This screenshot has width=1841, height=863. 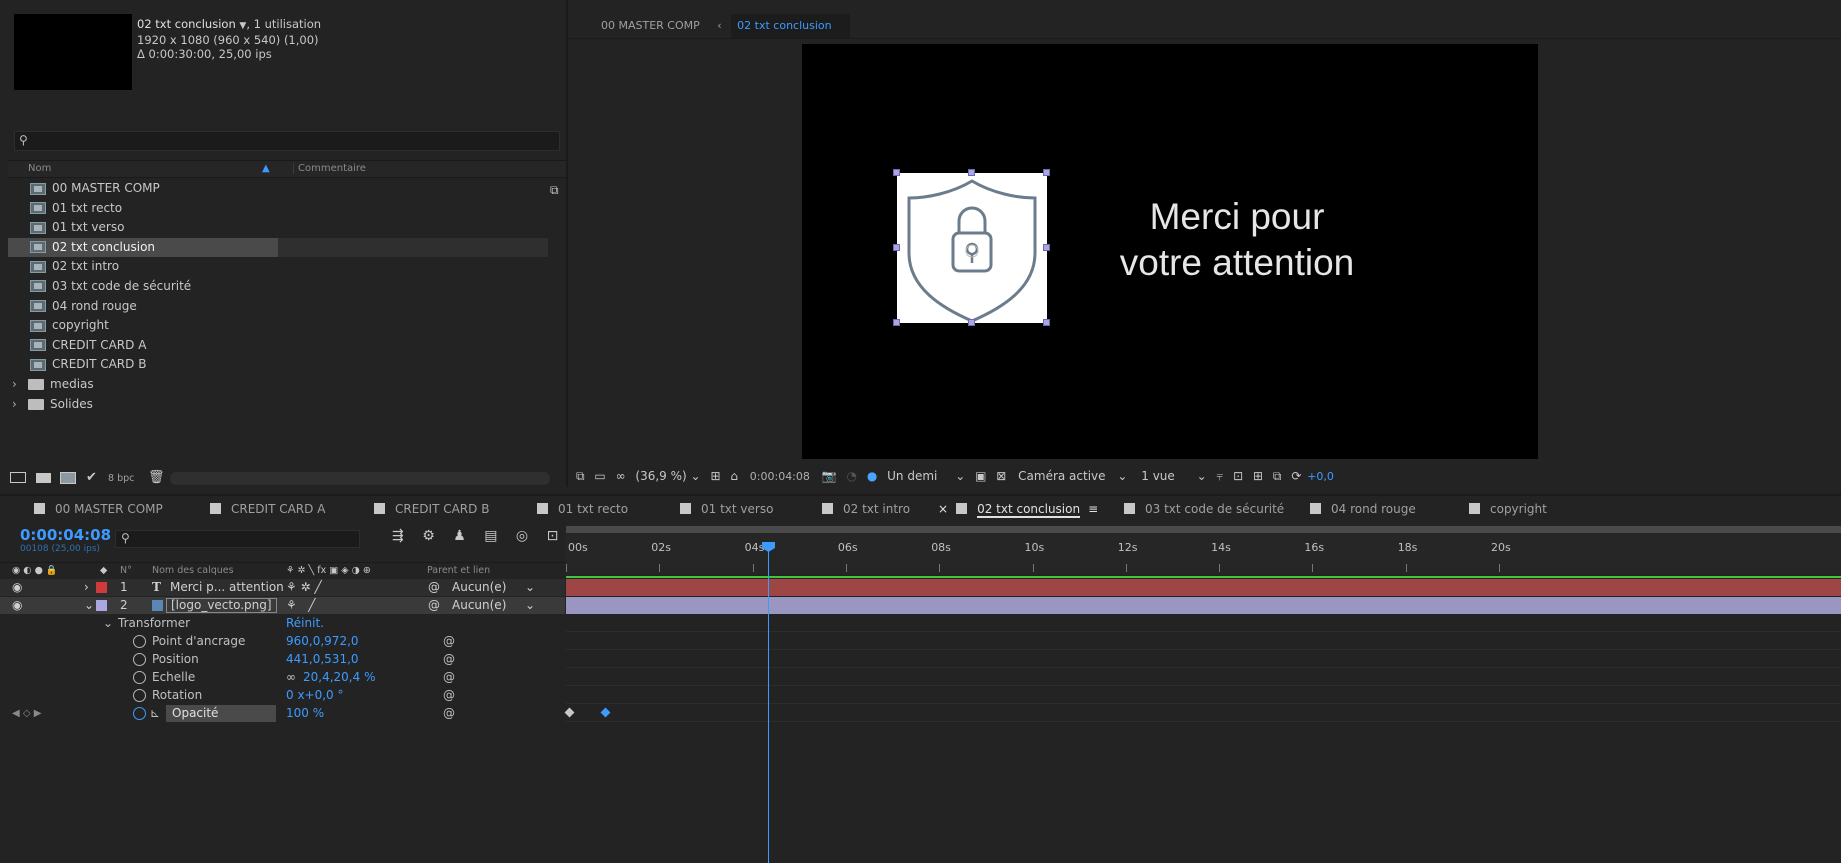 I want to click on property-value: 100 %, so click(x=305, y=713).